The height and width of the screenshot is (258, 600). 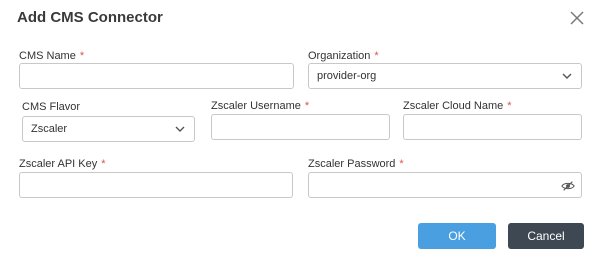 I want to click on cms-flavor-label: CMS Flavor, so click(x=51, y=107).